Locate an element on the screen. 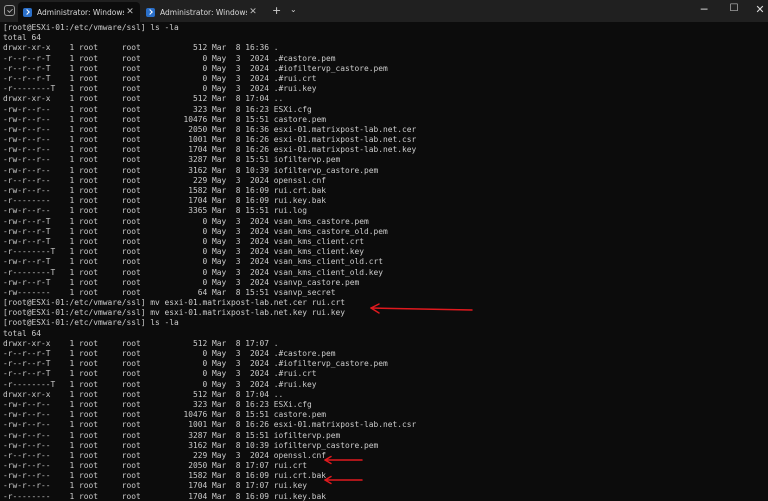 Image resolution: width=768 pixels, height=501 pixels. terminal-line: drwxr-xr-x 1 root root 512 Mar 8 16:36 . is located at coordinates (141, 48).